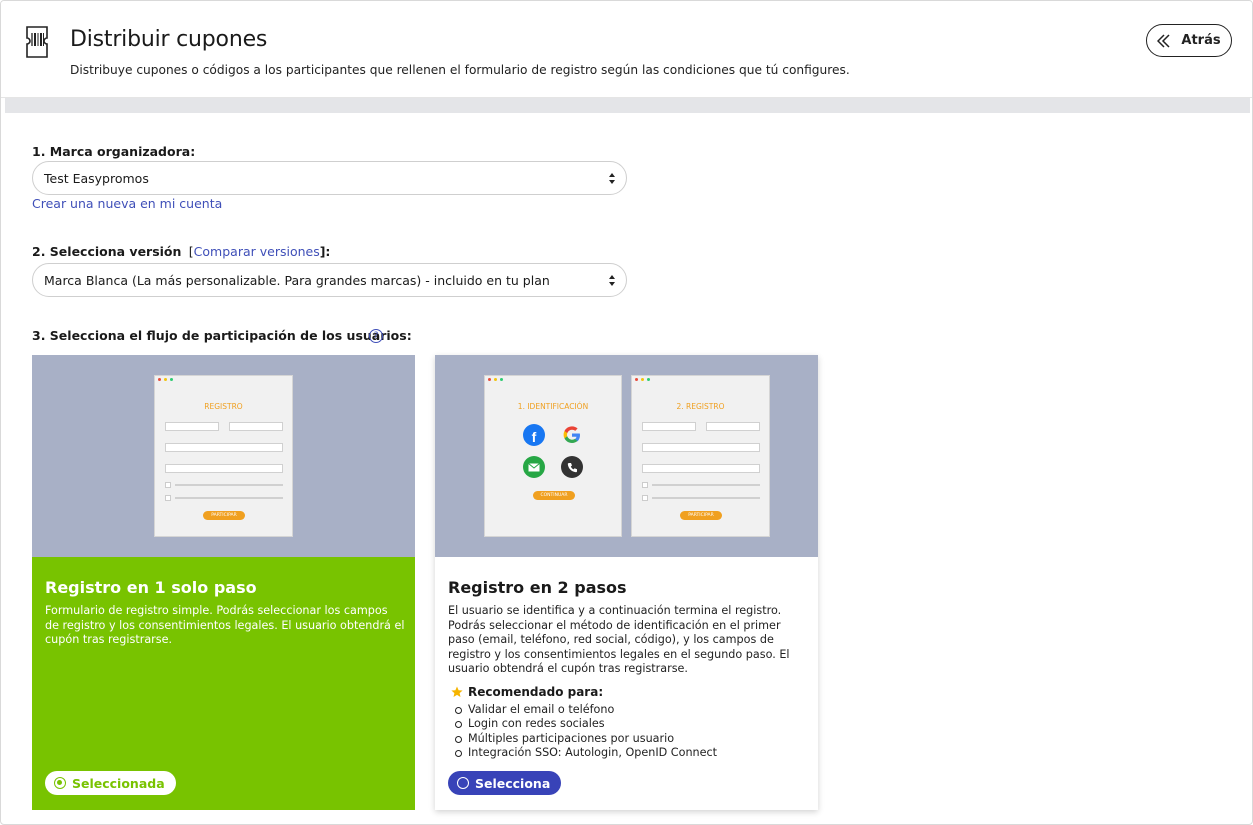  Describe the element at coordinates (534, 435) in the screenshot. I see `facebook-icon: f` at that location.